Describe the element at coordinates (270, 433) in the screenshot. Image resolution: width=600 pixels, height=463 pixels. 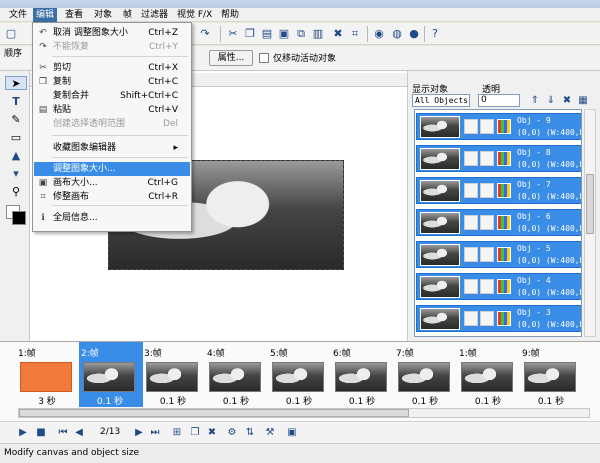
I see `settings-icon: ⚒` at that location.